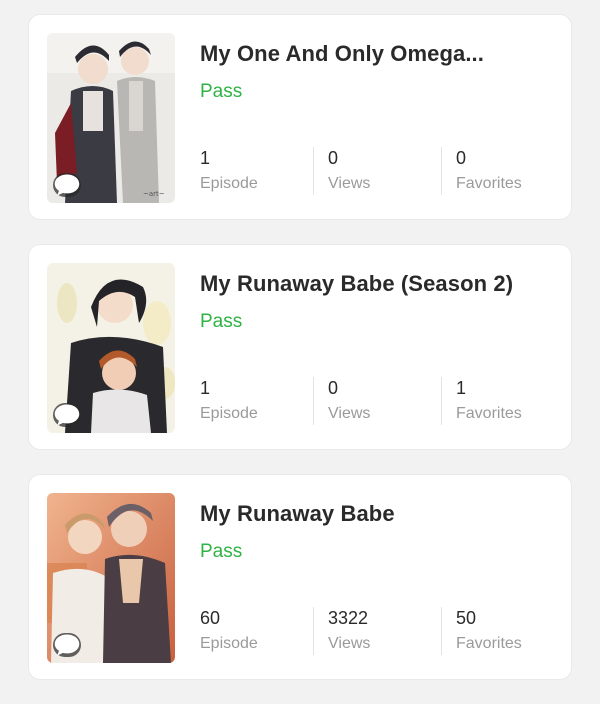 This screenshot has height=704, width=600. What do you see at coordinates (380, 631) in the screenshot?
I see `series-stats: 60 Episode 3322 Views 50 Favorites` at bounding box center [380, 631].